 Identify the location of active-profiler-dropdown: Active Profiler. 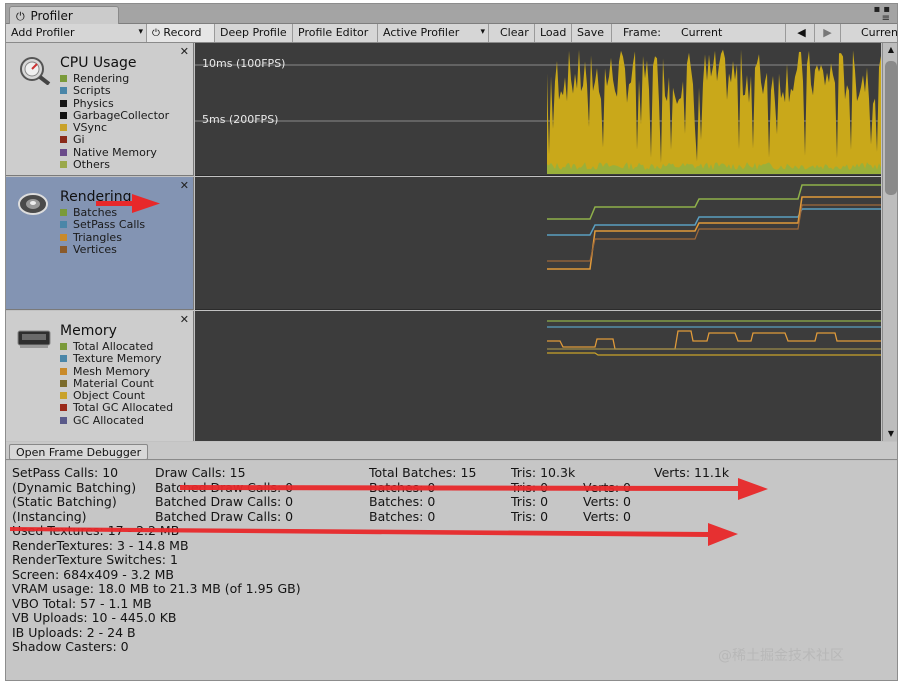
(433, 33).